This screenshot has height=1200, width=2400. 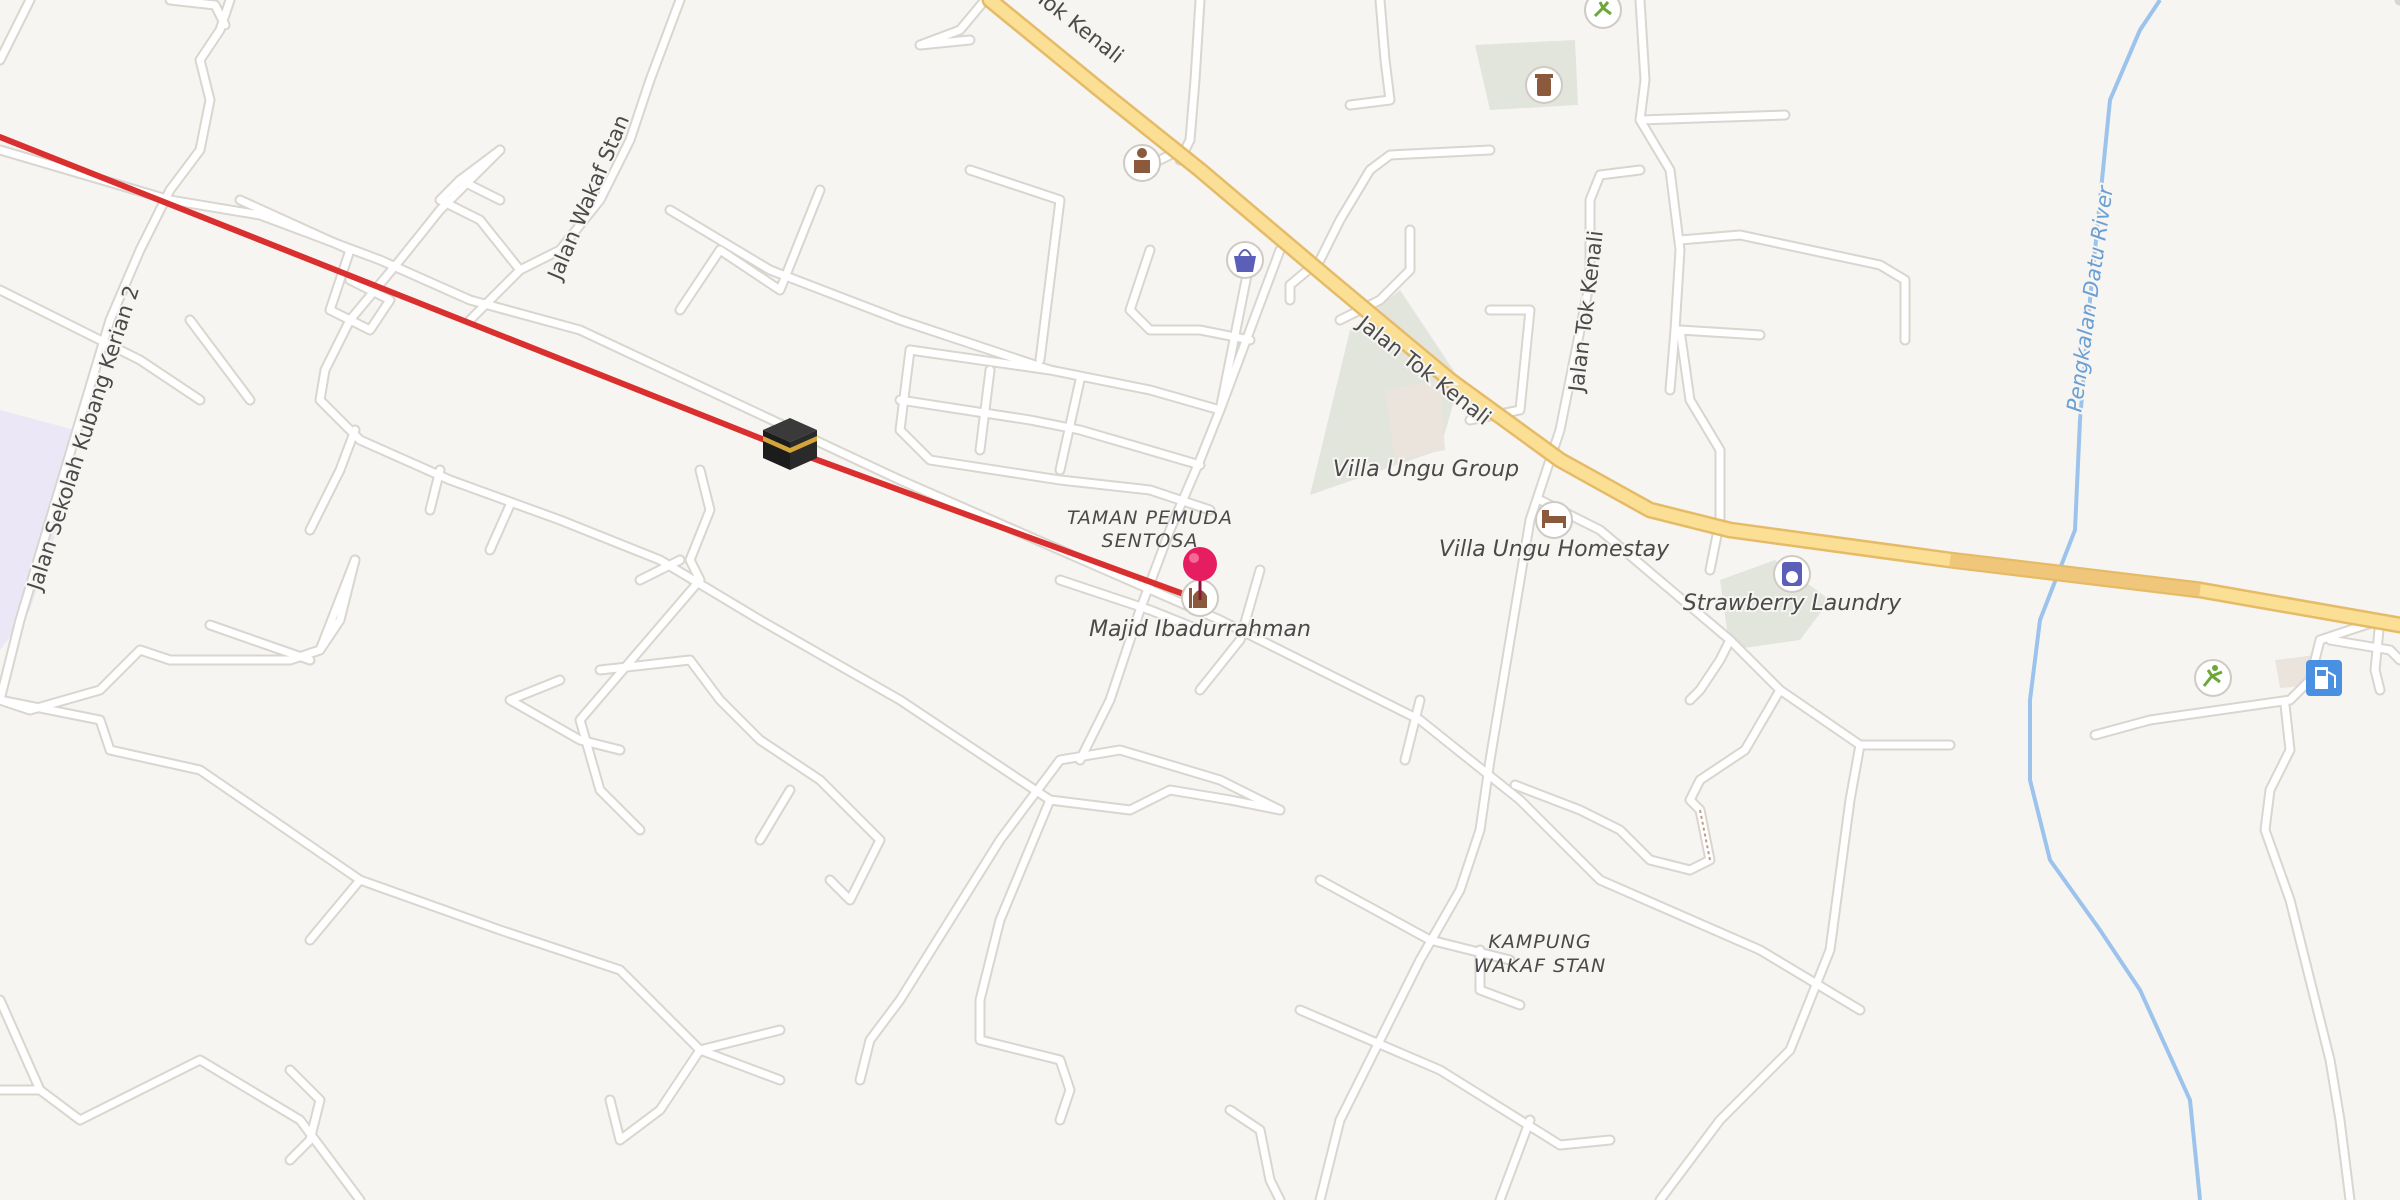 I want to click on district-label-taman-line2: SENTOSA, so click(x=1150, y=541).